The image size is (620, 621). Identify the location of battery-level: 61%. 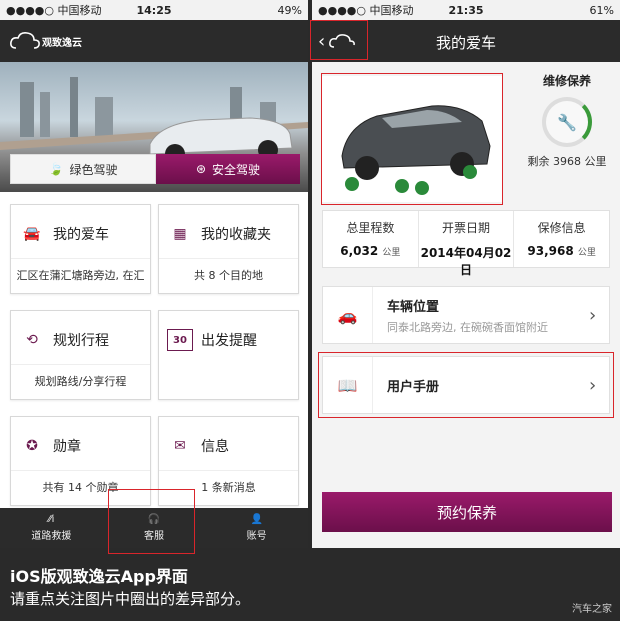
(601, 10).